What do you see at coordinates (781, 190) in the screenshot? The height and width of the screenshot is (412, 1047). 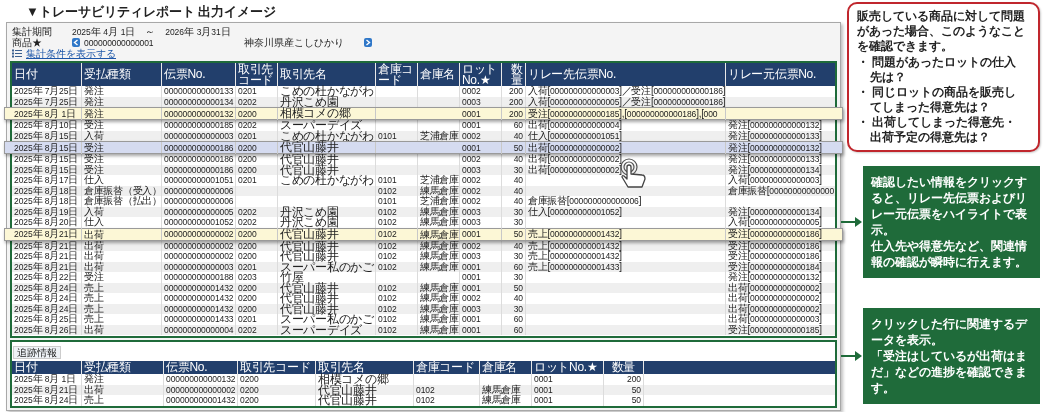 I see `table-cell-text: 倉庫振替[00000000000000` at bounding box center [781, 190].